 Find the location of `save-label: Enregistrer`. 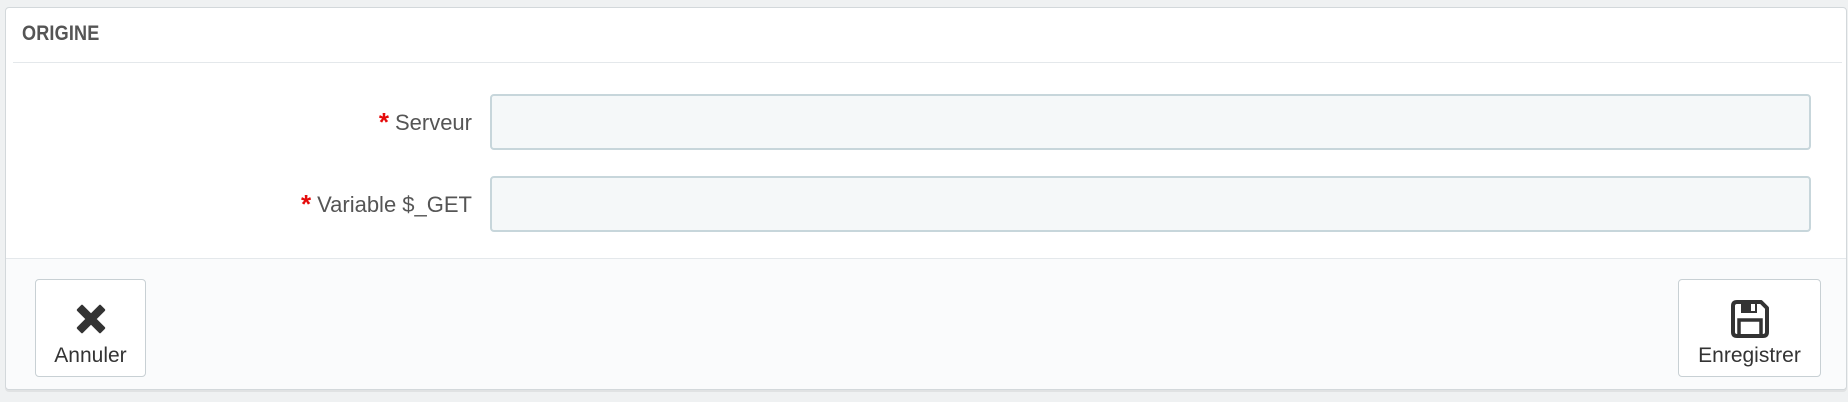

save-label: Enregistrer is located at coordinates (1749, 355).